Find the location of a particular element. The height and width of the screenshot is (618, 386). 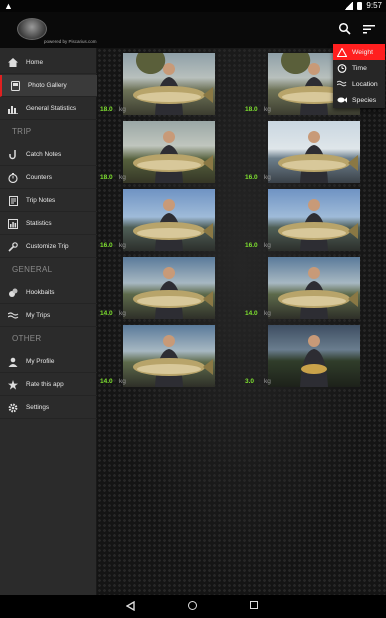

status-bar: ▲ 9:57 is located at coordinates (193, 6).